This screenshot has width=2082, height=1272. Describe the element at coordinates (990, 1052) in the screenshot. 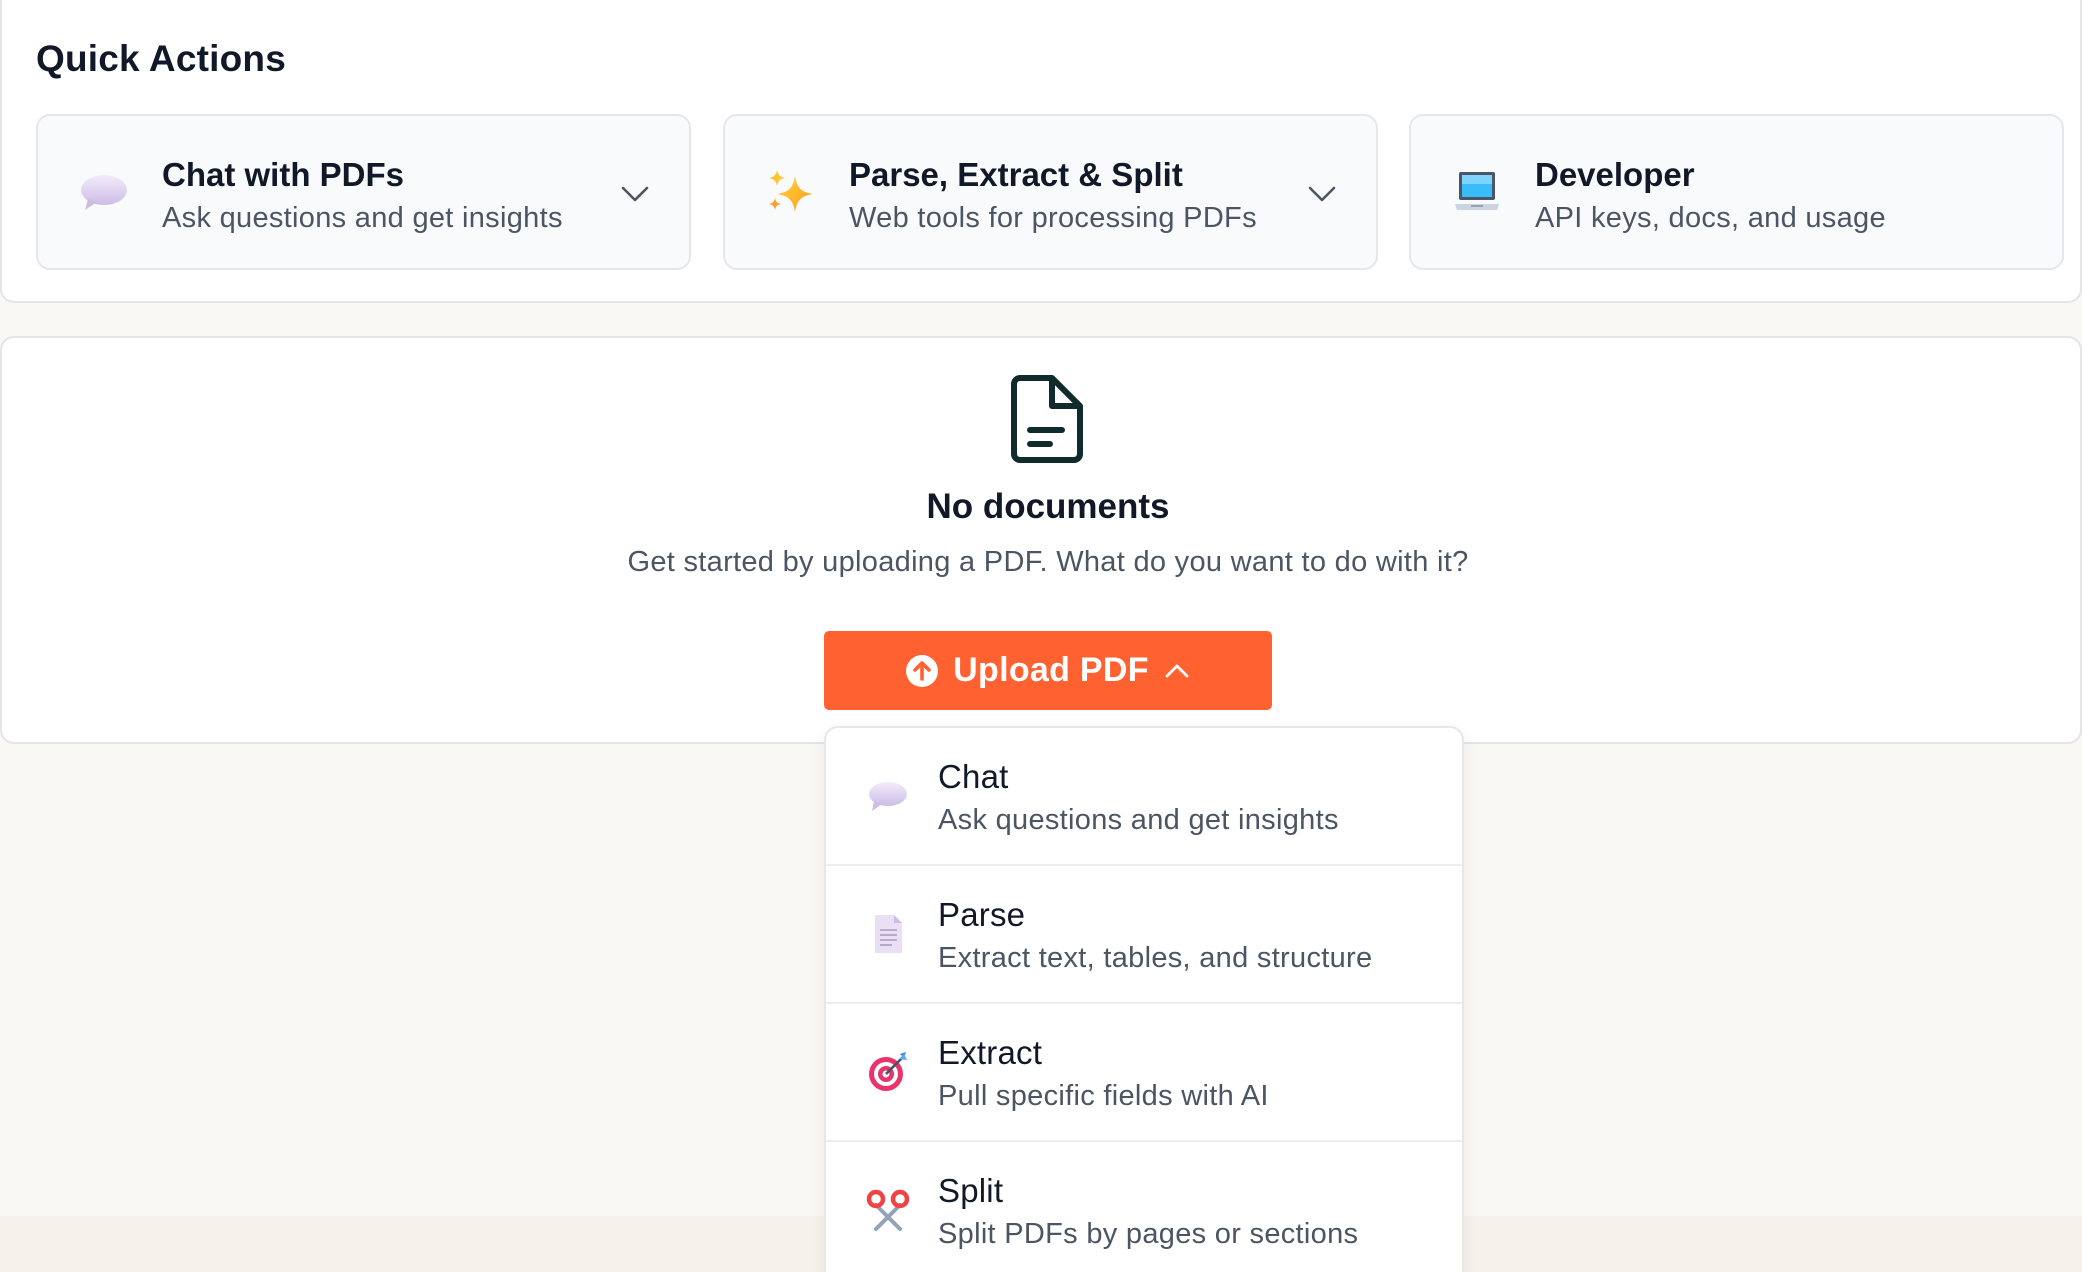

I see `menu-item-title: Extract` at that location.